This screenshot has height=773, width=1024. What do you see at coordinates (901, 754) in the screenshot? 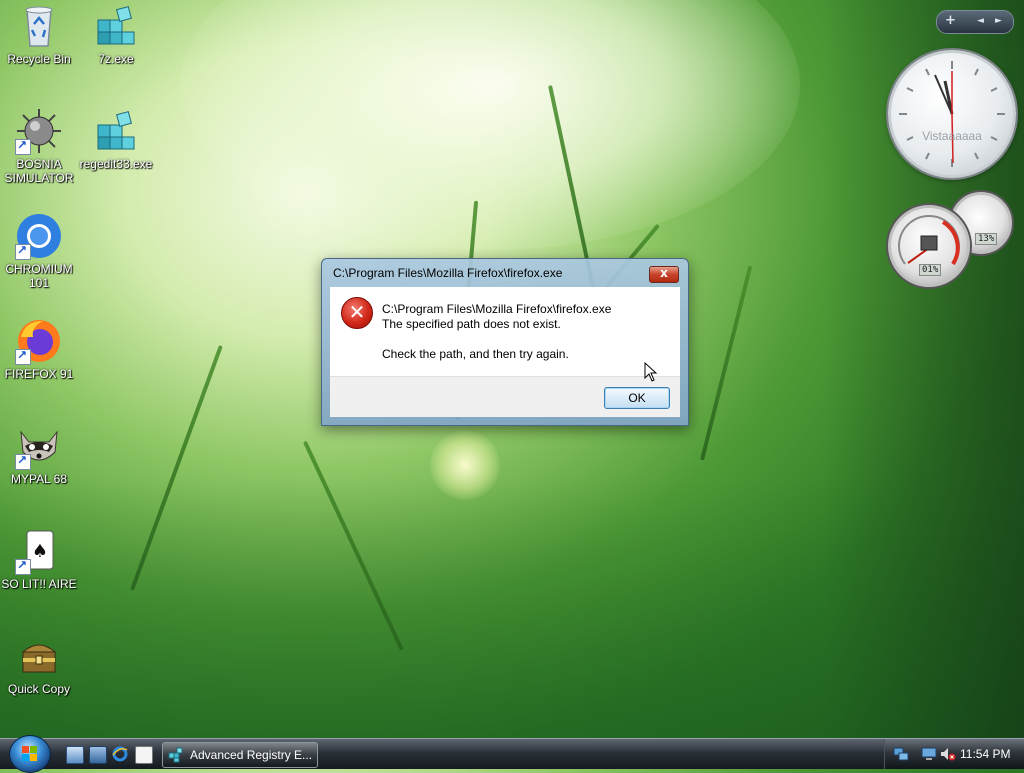
I see `network-icon` at bounding box center [901, 754].